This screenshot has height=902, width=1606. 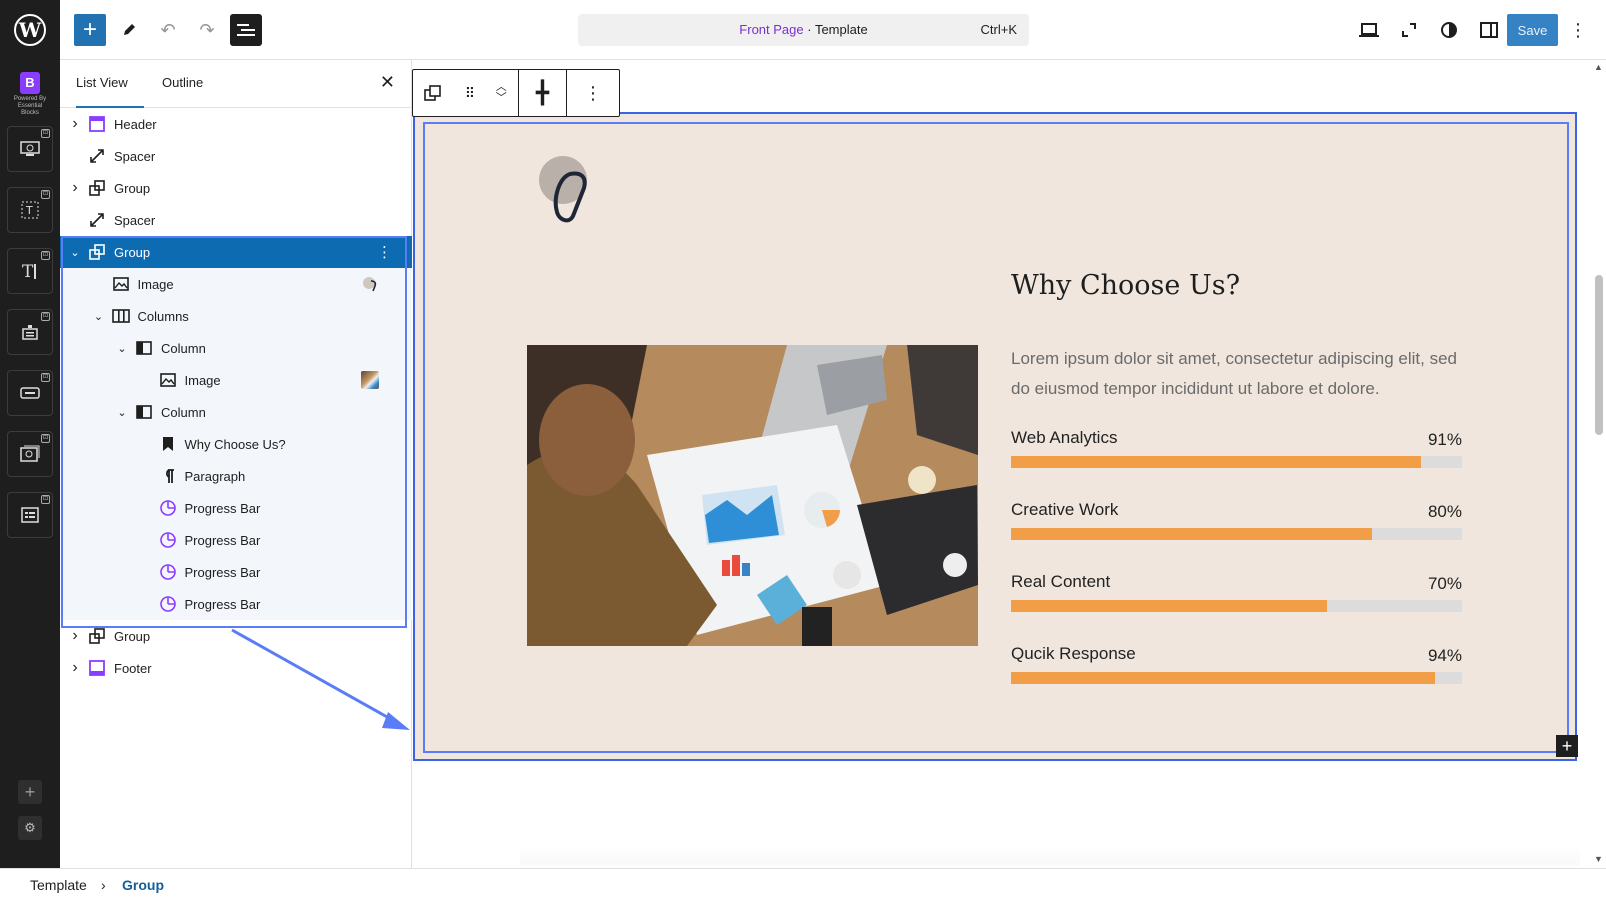 I want to click on list-view-row-label: Image, so click(x=202, y=380).